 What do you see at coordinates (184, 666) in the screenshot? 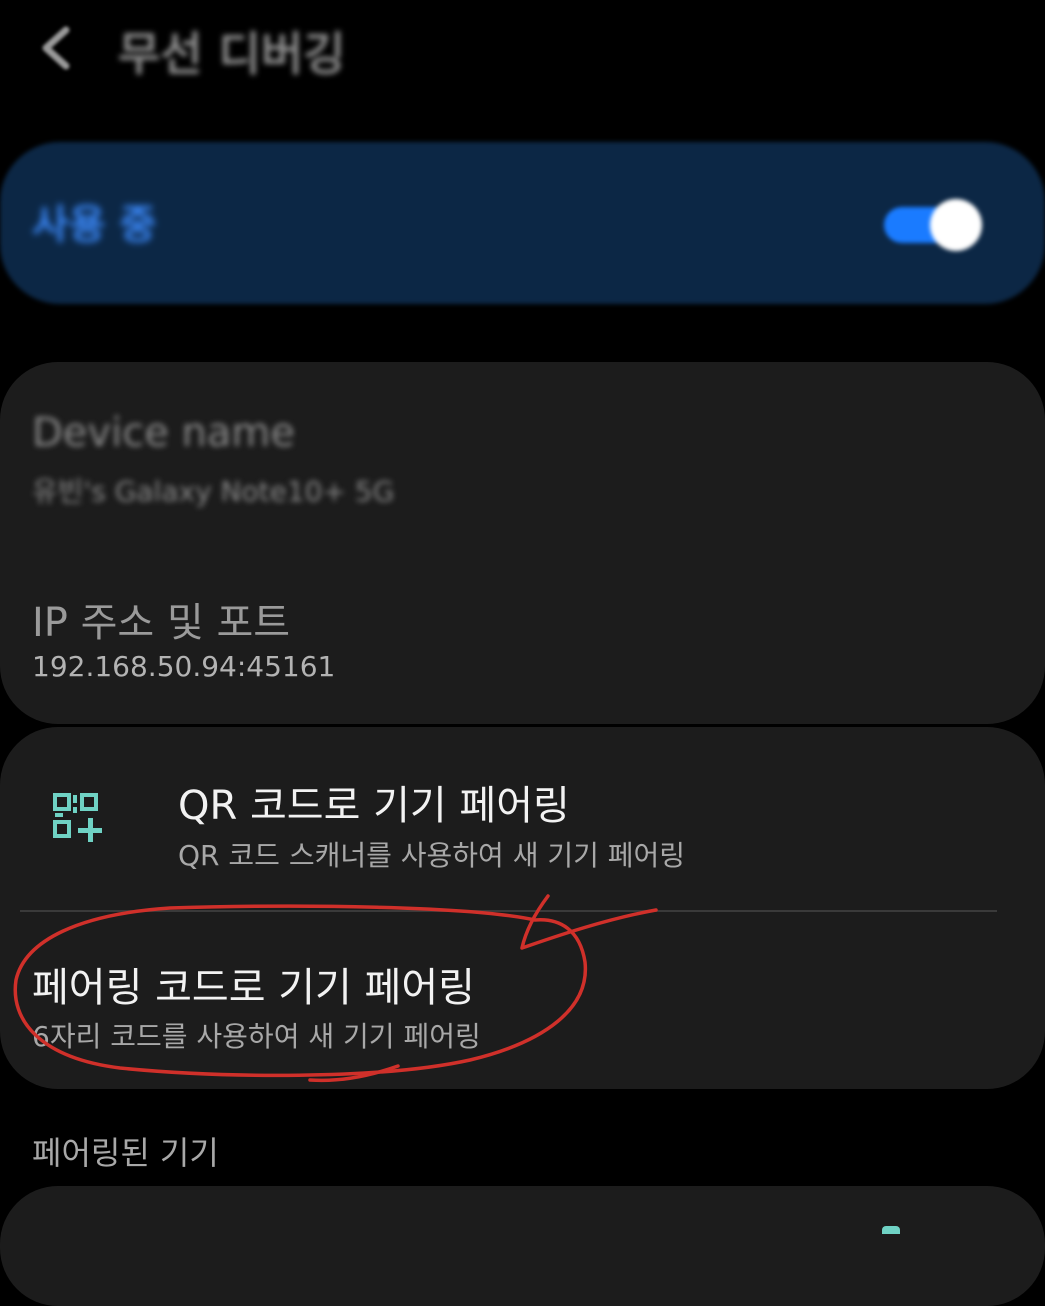
I see `ip-port-value: 192.168.50.94:45161` at bounding box center [184, 666].